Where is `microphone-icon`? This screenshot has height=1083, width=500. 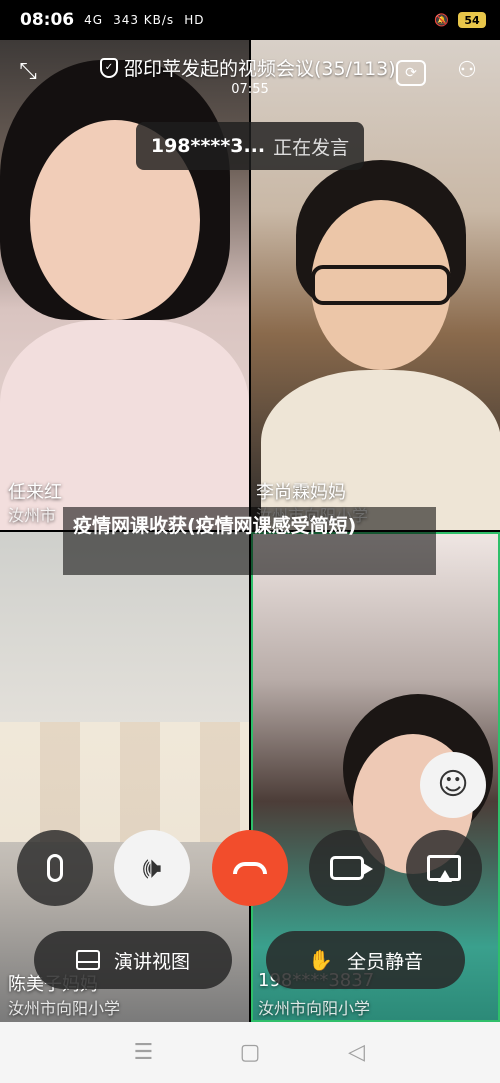
microphone-icon is located at coordinates (55, 868).